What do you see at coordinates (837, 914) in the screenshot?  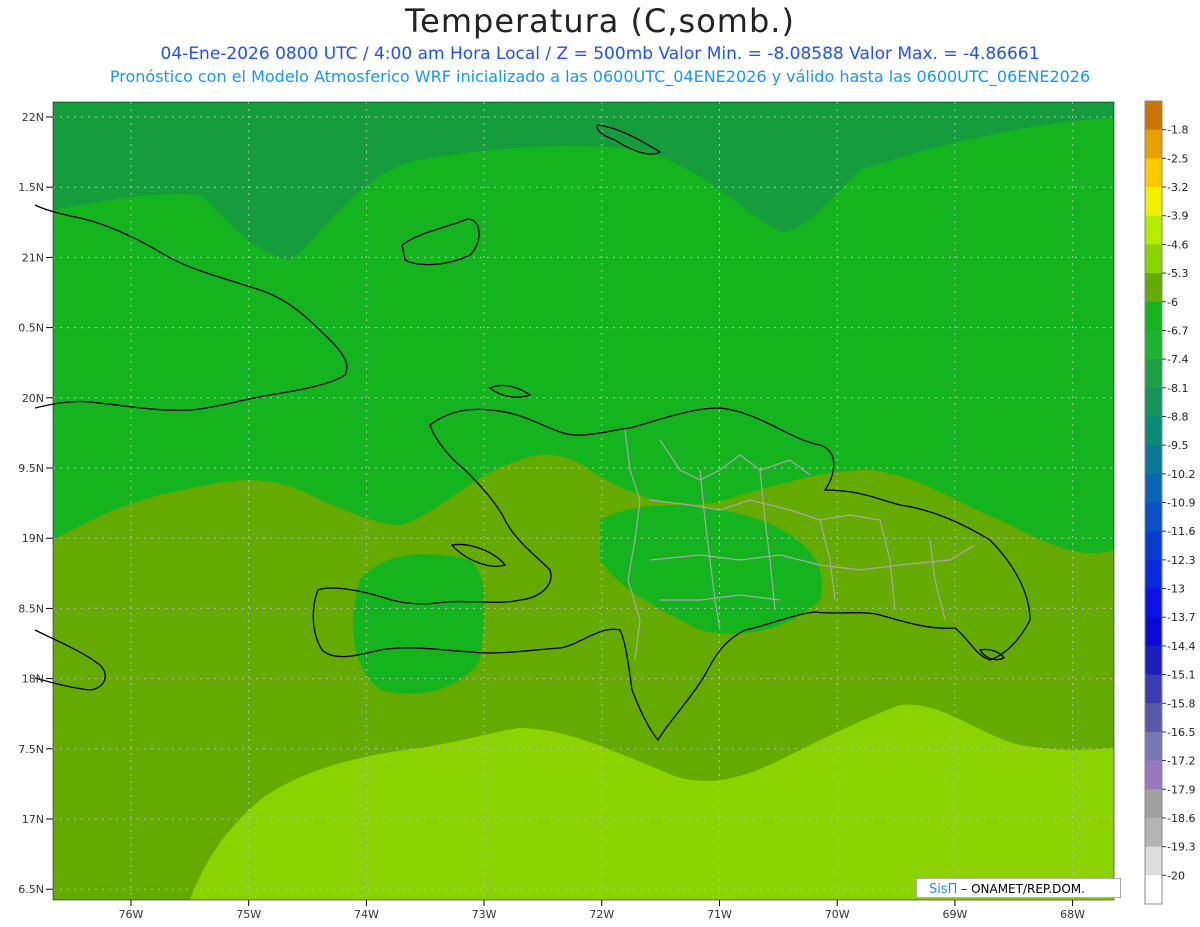 I see `lon-label: 70W` at bounding box center [837, 914].